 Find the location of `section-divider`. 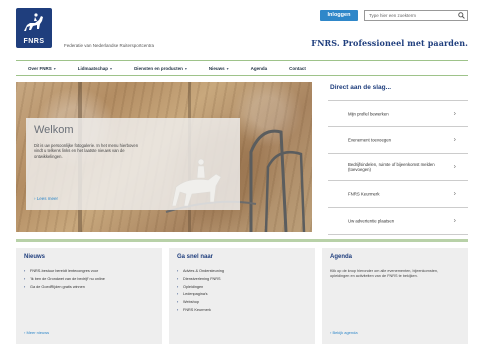

section-divider is located at coordinates (242, 240).